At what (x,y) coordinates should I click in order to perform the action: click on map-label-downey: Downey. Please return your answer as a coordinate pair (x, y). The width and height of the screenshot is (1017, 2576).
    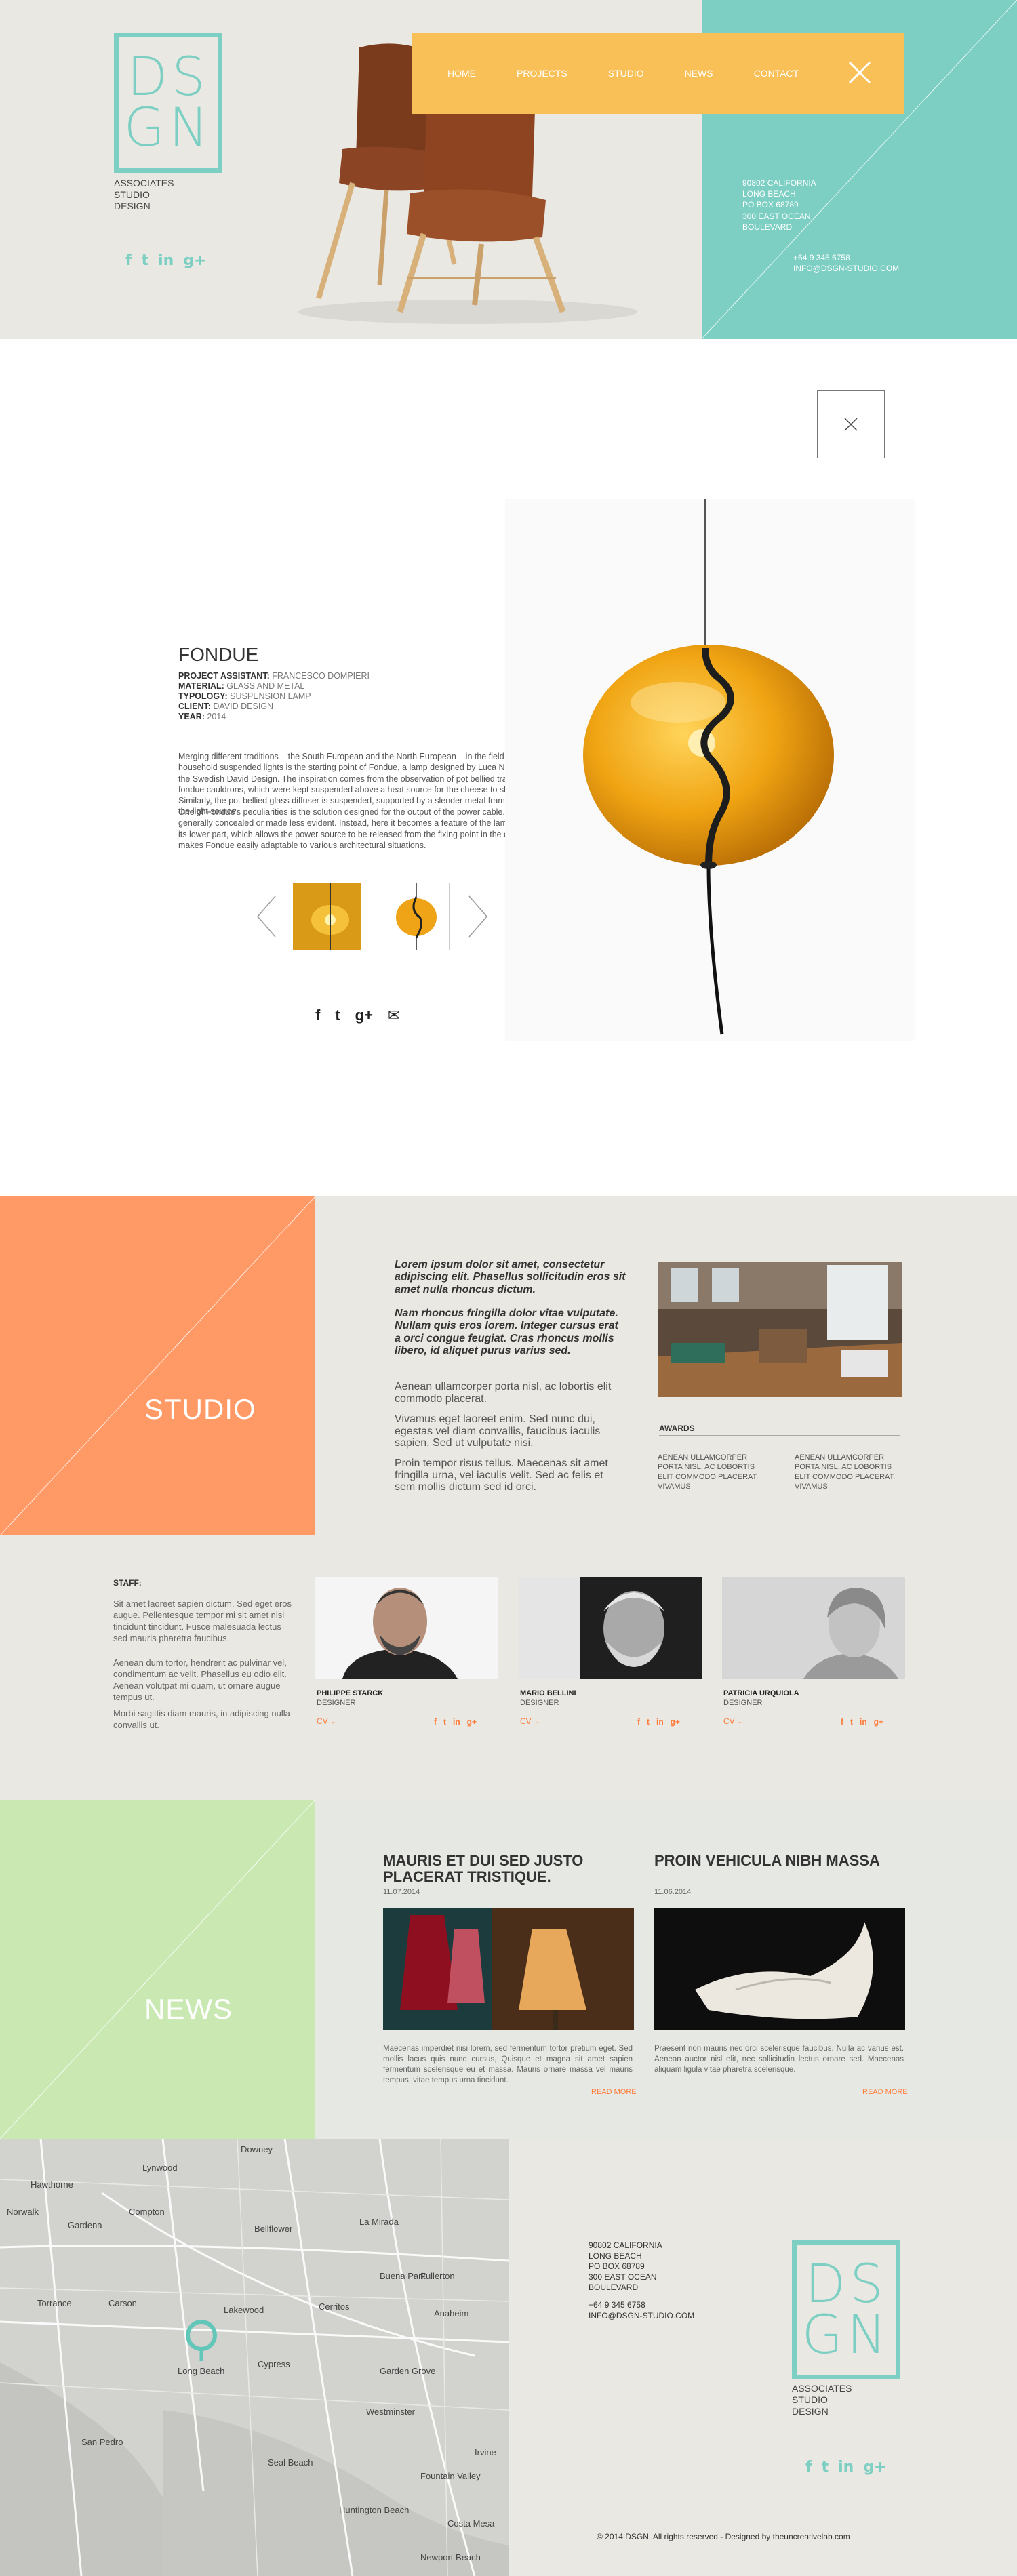
    Looking at the image, I should click on (257, 2149).